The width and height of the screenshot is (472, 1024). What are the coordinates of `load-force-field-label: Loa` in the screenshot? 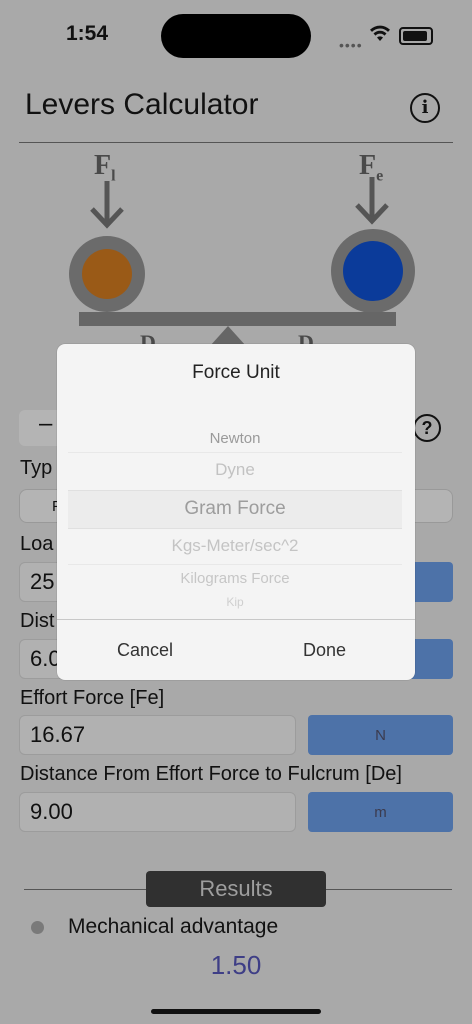 It's located at (37, 544).